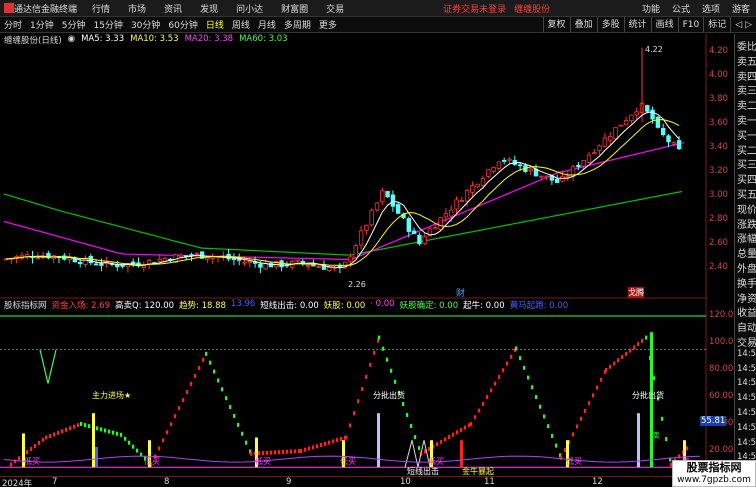  What do you see at coordinates (741, 8) in the screenshot?
I see `menu-guest: 游客` at bounding box center [741, 8].